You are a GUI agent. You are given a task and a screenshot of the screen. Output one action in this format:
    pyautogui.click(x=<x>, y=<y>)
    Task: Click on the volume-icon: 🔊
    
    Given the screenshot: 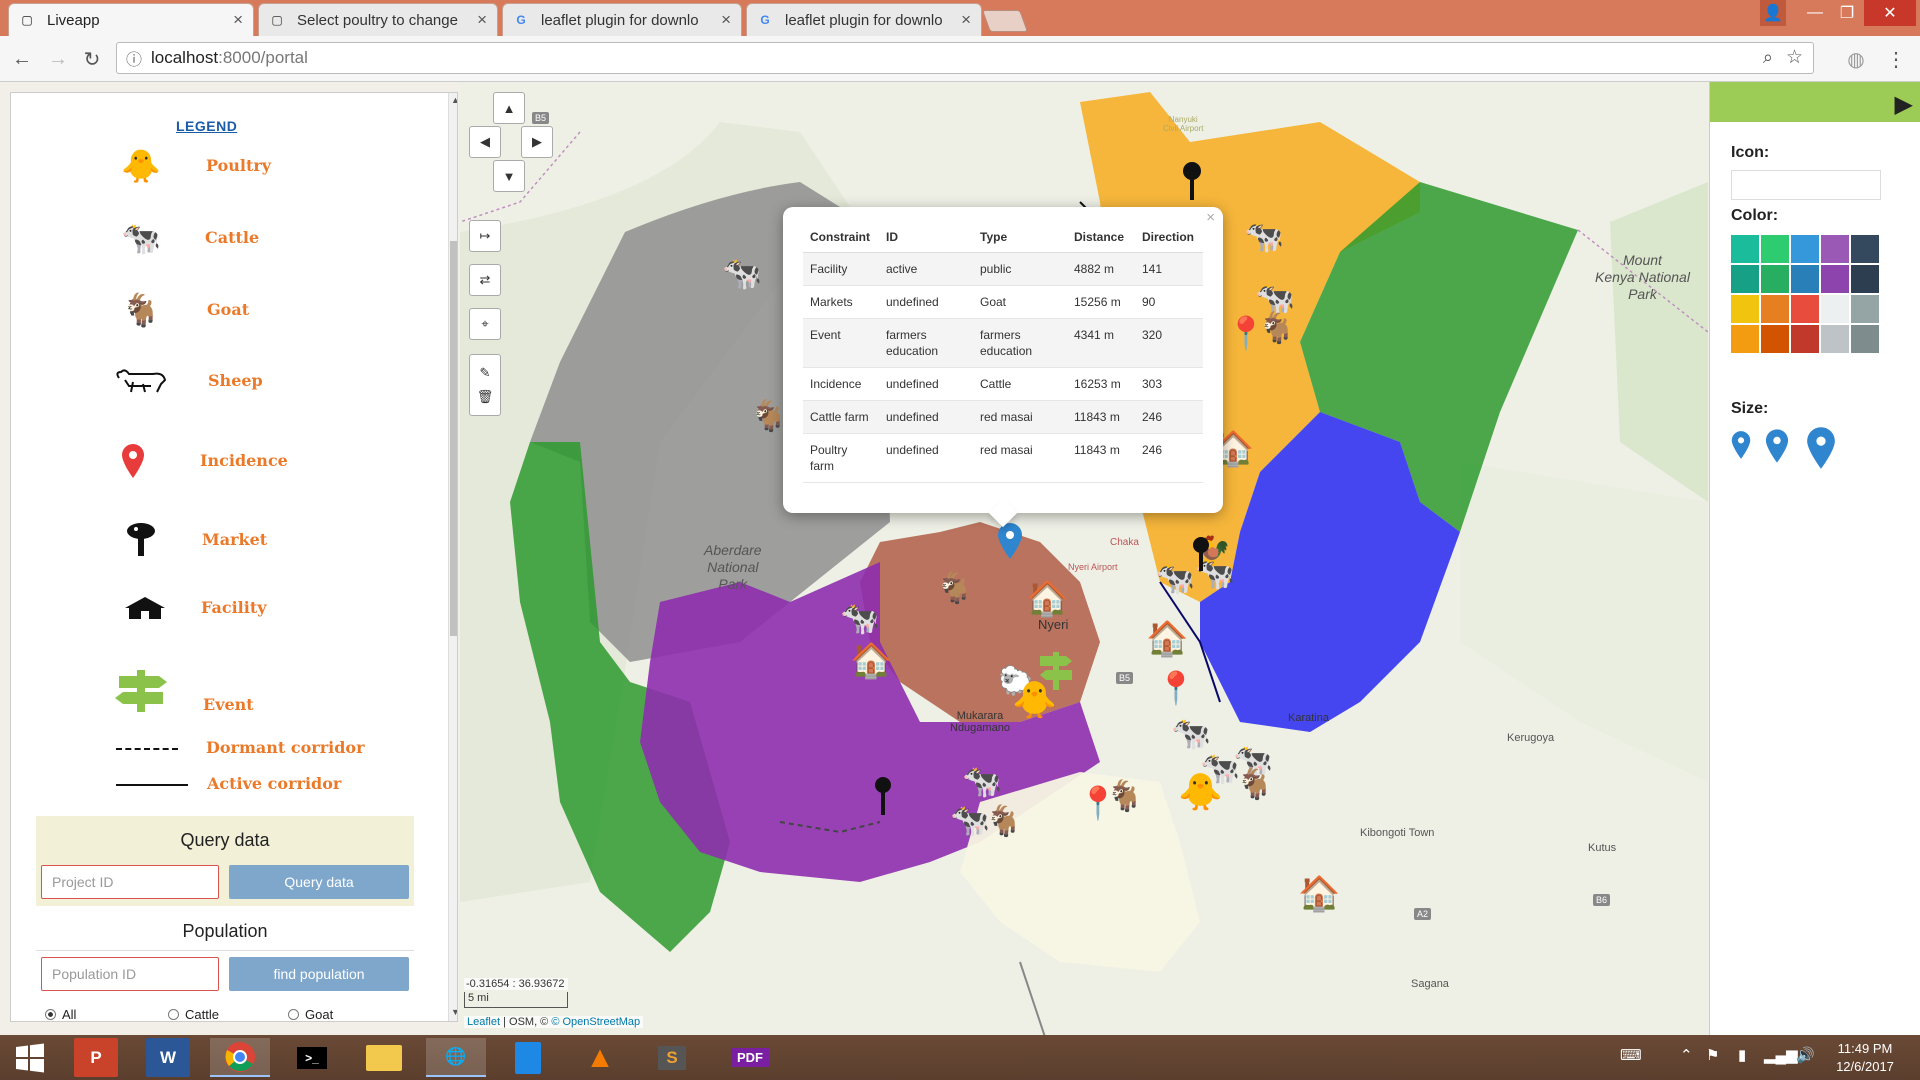 What is the action you would take?
    pyautogui.click(x=1805, y=1055)
    